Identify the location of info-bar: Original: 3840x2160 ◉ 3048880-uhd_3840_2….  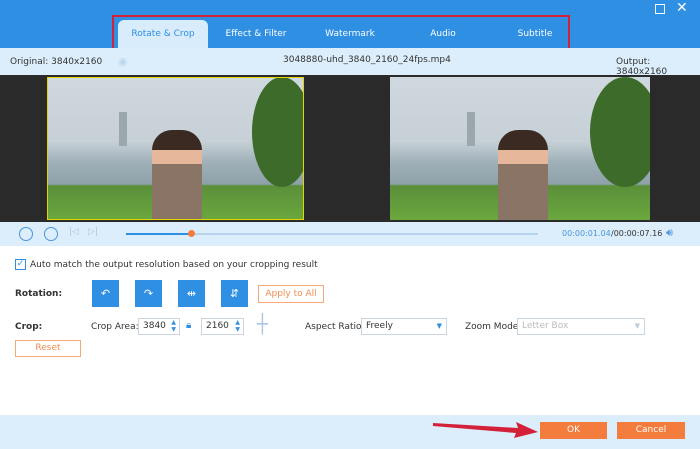
(350, 62).